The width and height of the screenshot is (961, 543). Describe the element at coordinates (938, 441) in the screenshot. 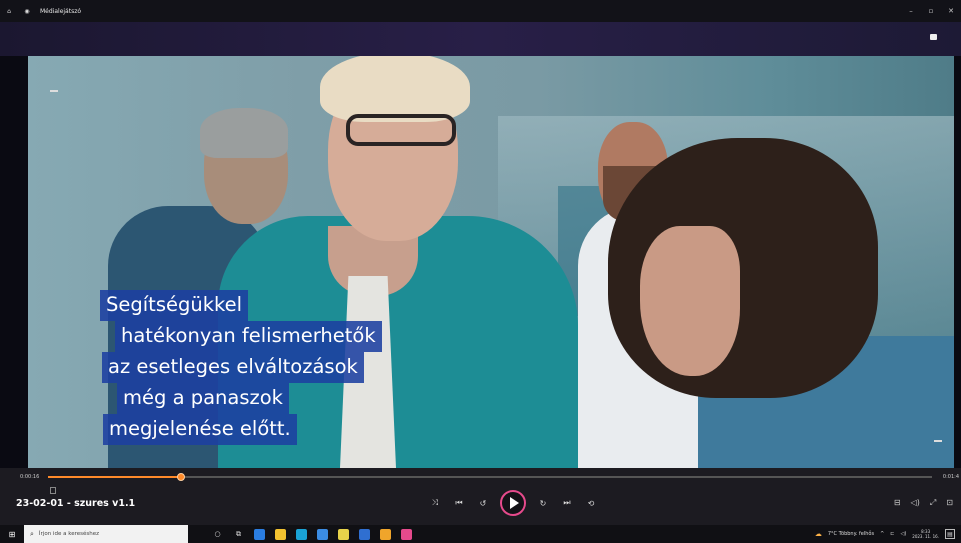

I see `video-marker-right` at that location.